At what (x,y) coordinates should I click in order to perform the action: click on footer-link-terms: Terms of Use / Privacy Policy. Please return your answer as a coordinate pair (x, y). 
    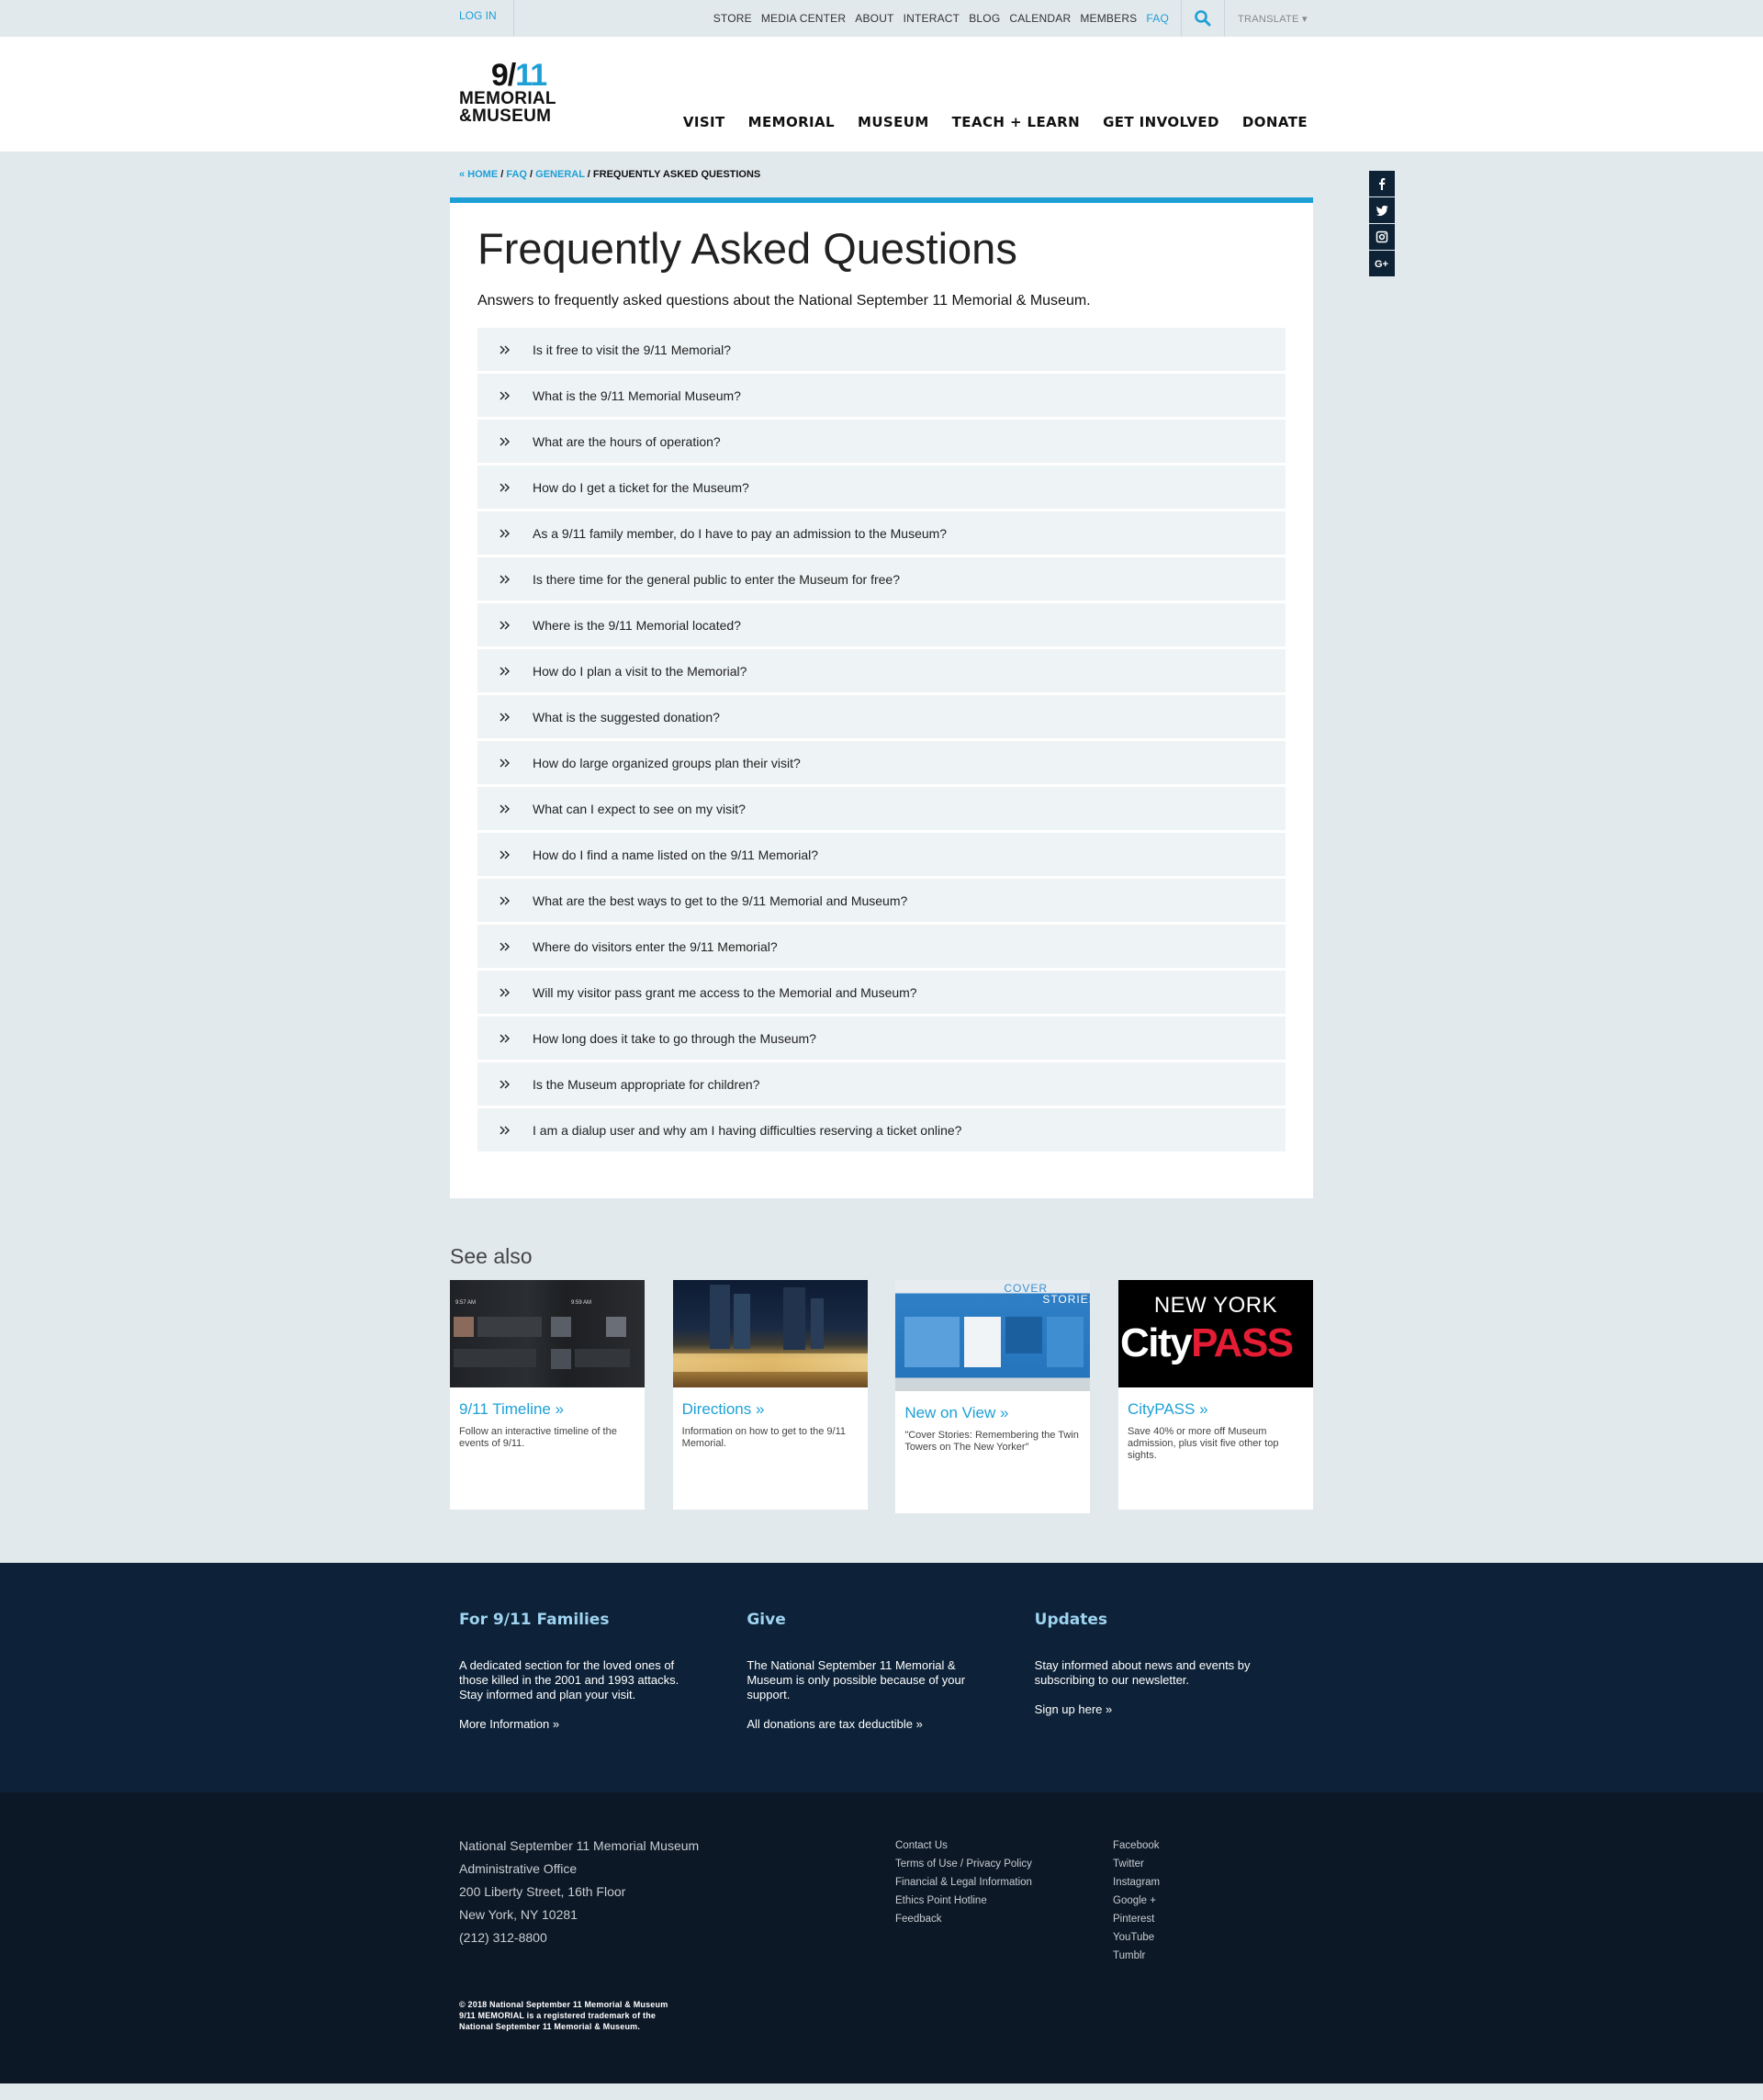
    Looking at the image, I should click on (963, 1864).